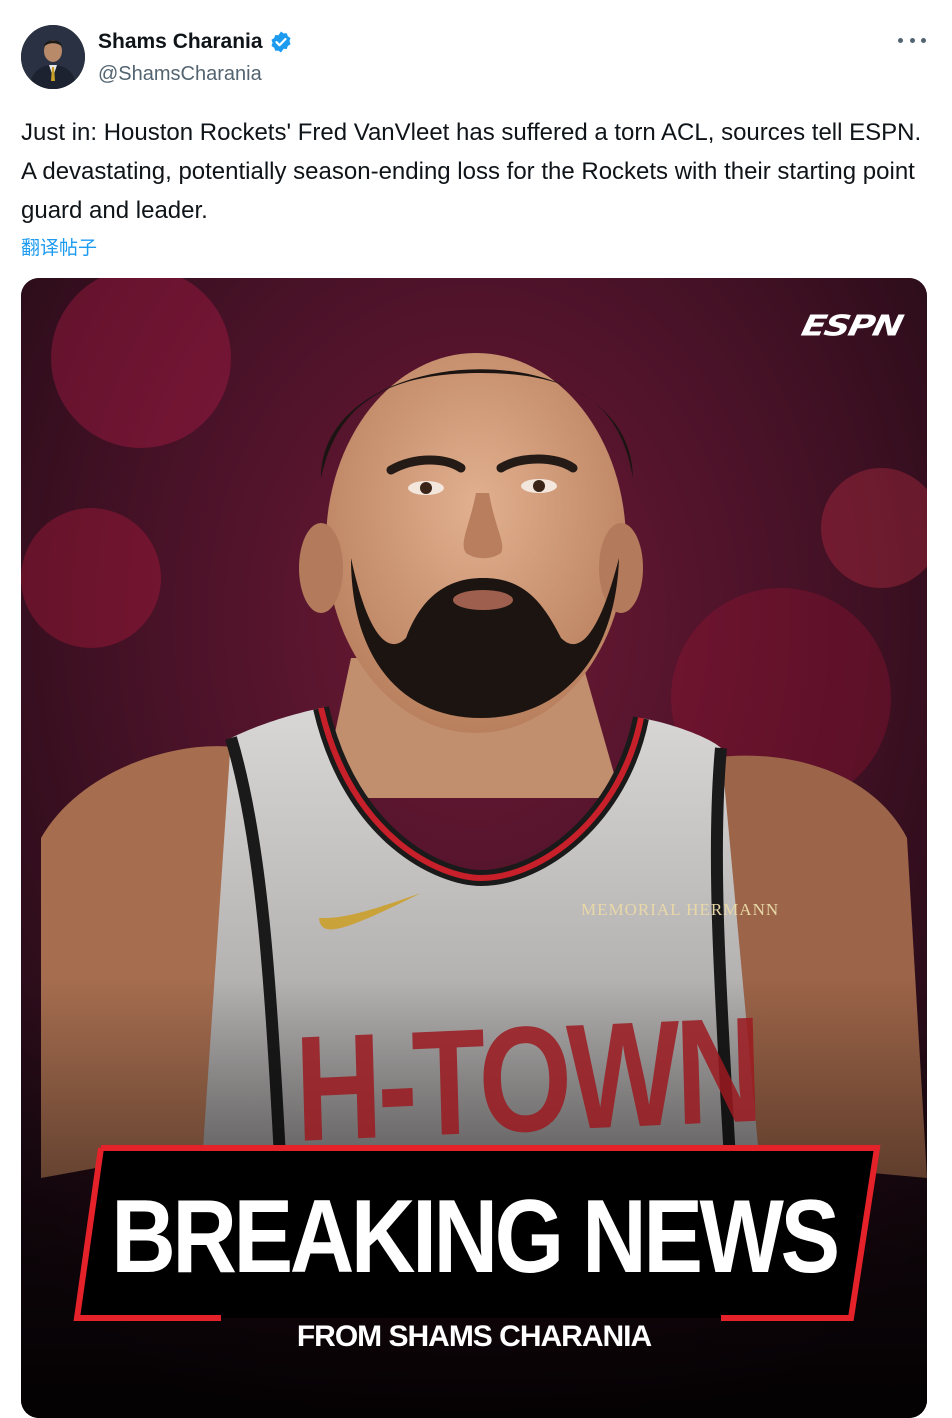 The width and height of the screenshot is (952, 1418). I want to click on avatar-photo, so click(53, 57).